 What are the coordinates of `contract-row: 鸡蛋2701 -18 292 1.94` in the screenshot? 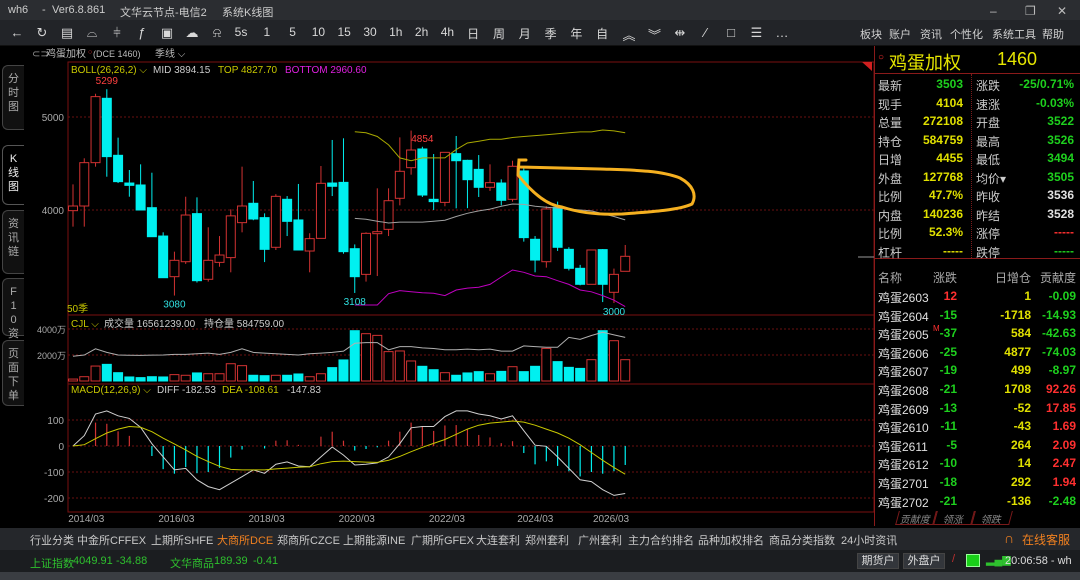 It's located at (977, 482).